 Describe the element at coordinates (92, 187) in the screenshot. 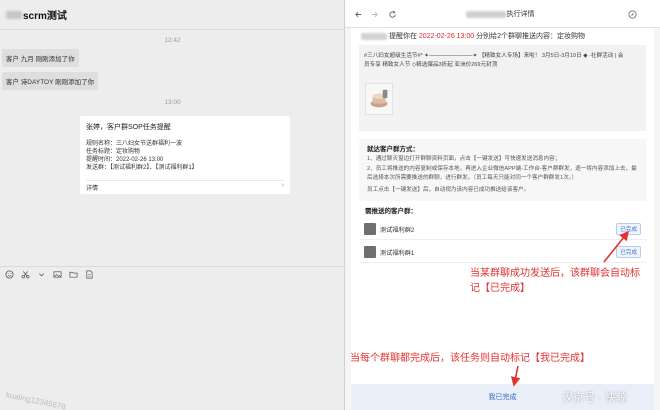

I see `detail-link: 详情` at that location.